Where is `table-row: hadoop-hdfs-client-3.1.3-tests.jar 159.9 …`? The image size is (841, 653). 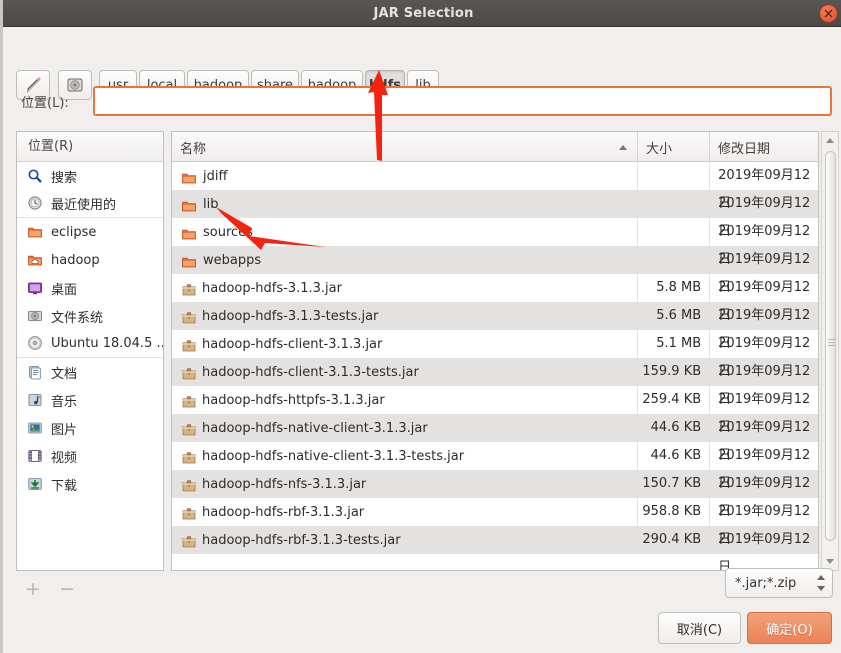 table-row: hadoop-hdfs-client-3.1.3-tests.jar 159.9 … is located at coordinates (495, 382).